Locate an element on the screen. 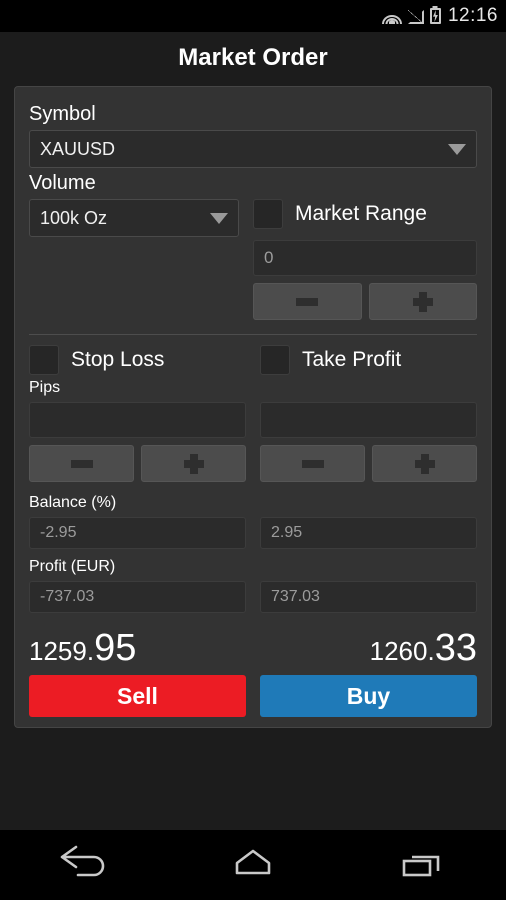 The width and height of the screenshot is (506, 900). stop-loss-minus-button is located at coordinates (81, 463).